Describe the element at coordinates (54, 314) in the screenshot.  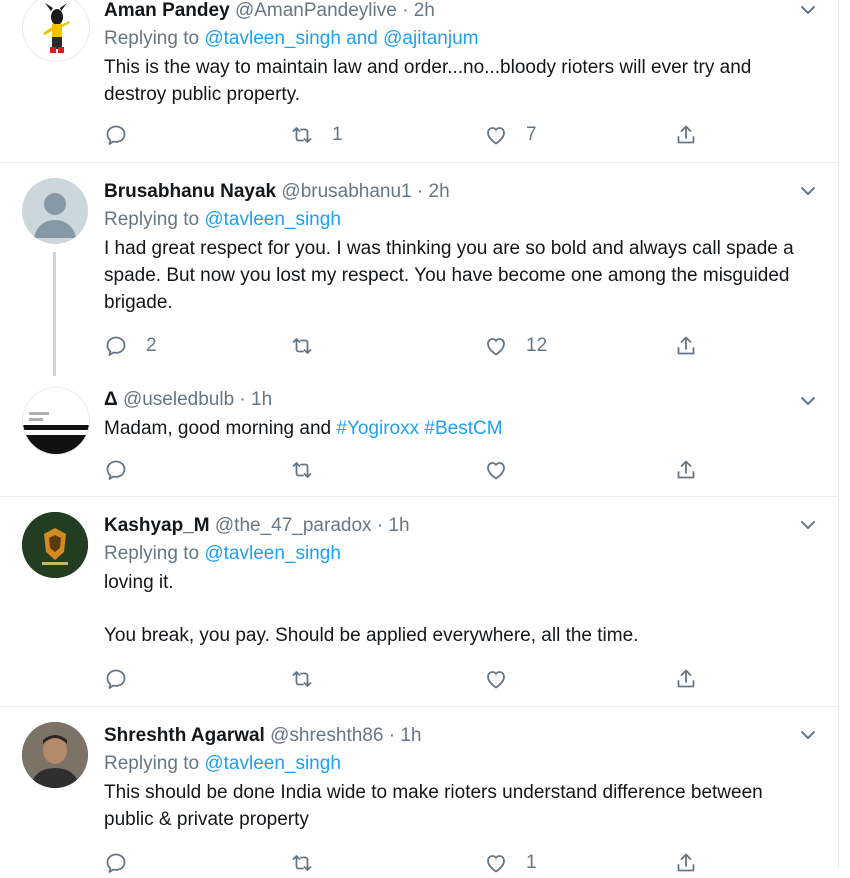
I see `thread-line` at that location.